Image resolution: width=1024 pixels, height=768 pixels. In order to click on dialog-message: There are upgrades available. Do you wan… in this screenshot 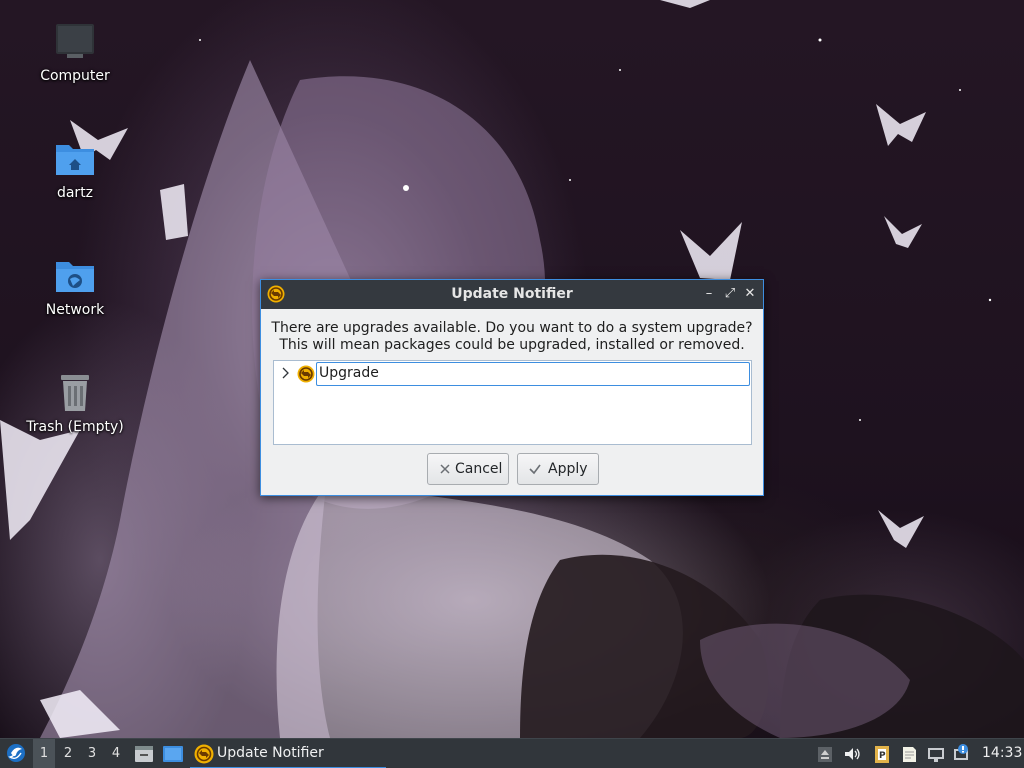, I will do `click(512, 331)`.